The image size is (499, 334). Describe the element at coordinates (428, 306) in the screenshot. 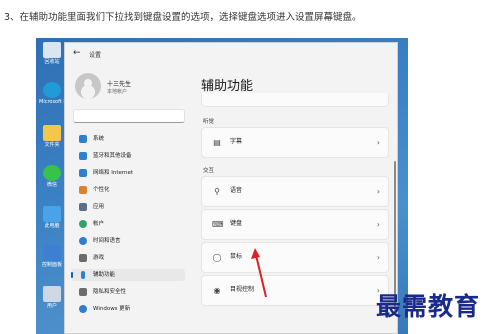

I see `watermark: 最需教育` at that location.